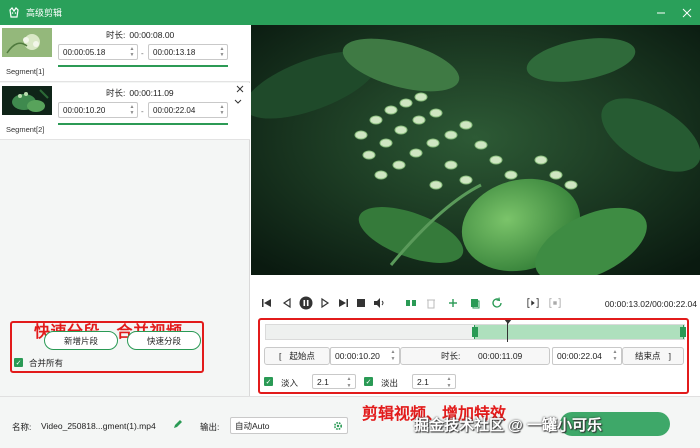 Image resolution: width=700 pixels, height=448 pixels. What do you see at coordinates (473, 356) in the screenshot?
I see `annotation-box-right` at bounding box center [473, 356].